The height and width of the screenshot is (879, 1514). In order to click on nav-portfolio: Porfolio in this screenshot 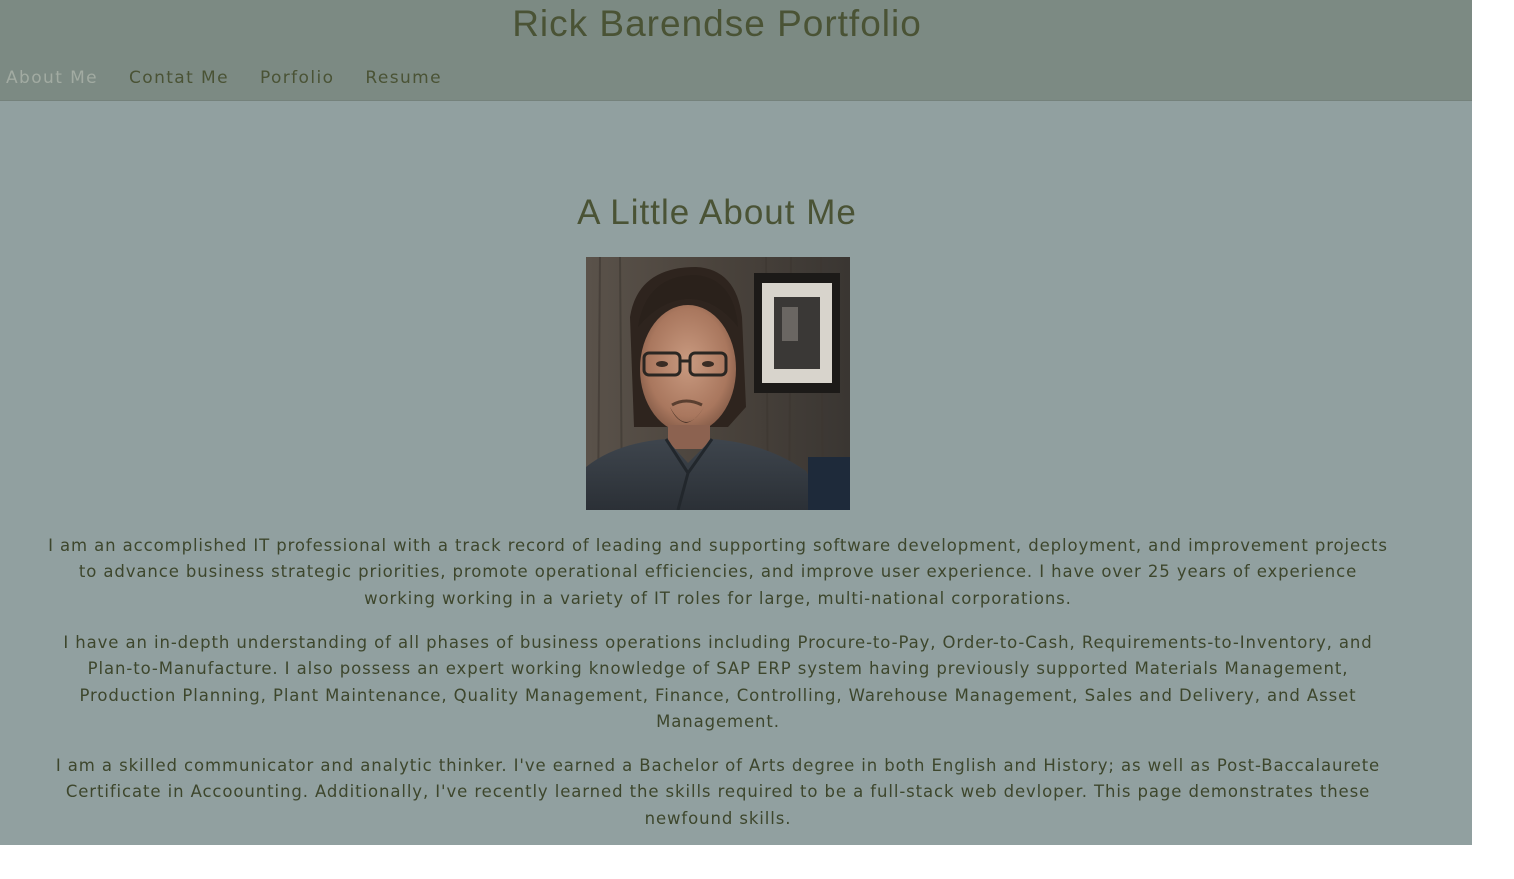, I will do `click(297, 78)`.